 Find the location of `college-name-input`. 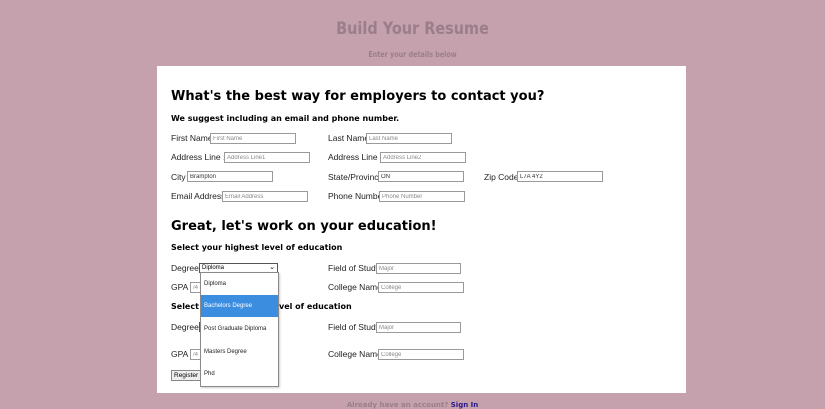

college-name-input is located at coordinates (421, 287).